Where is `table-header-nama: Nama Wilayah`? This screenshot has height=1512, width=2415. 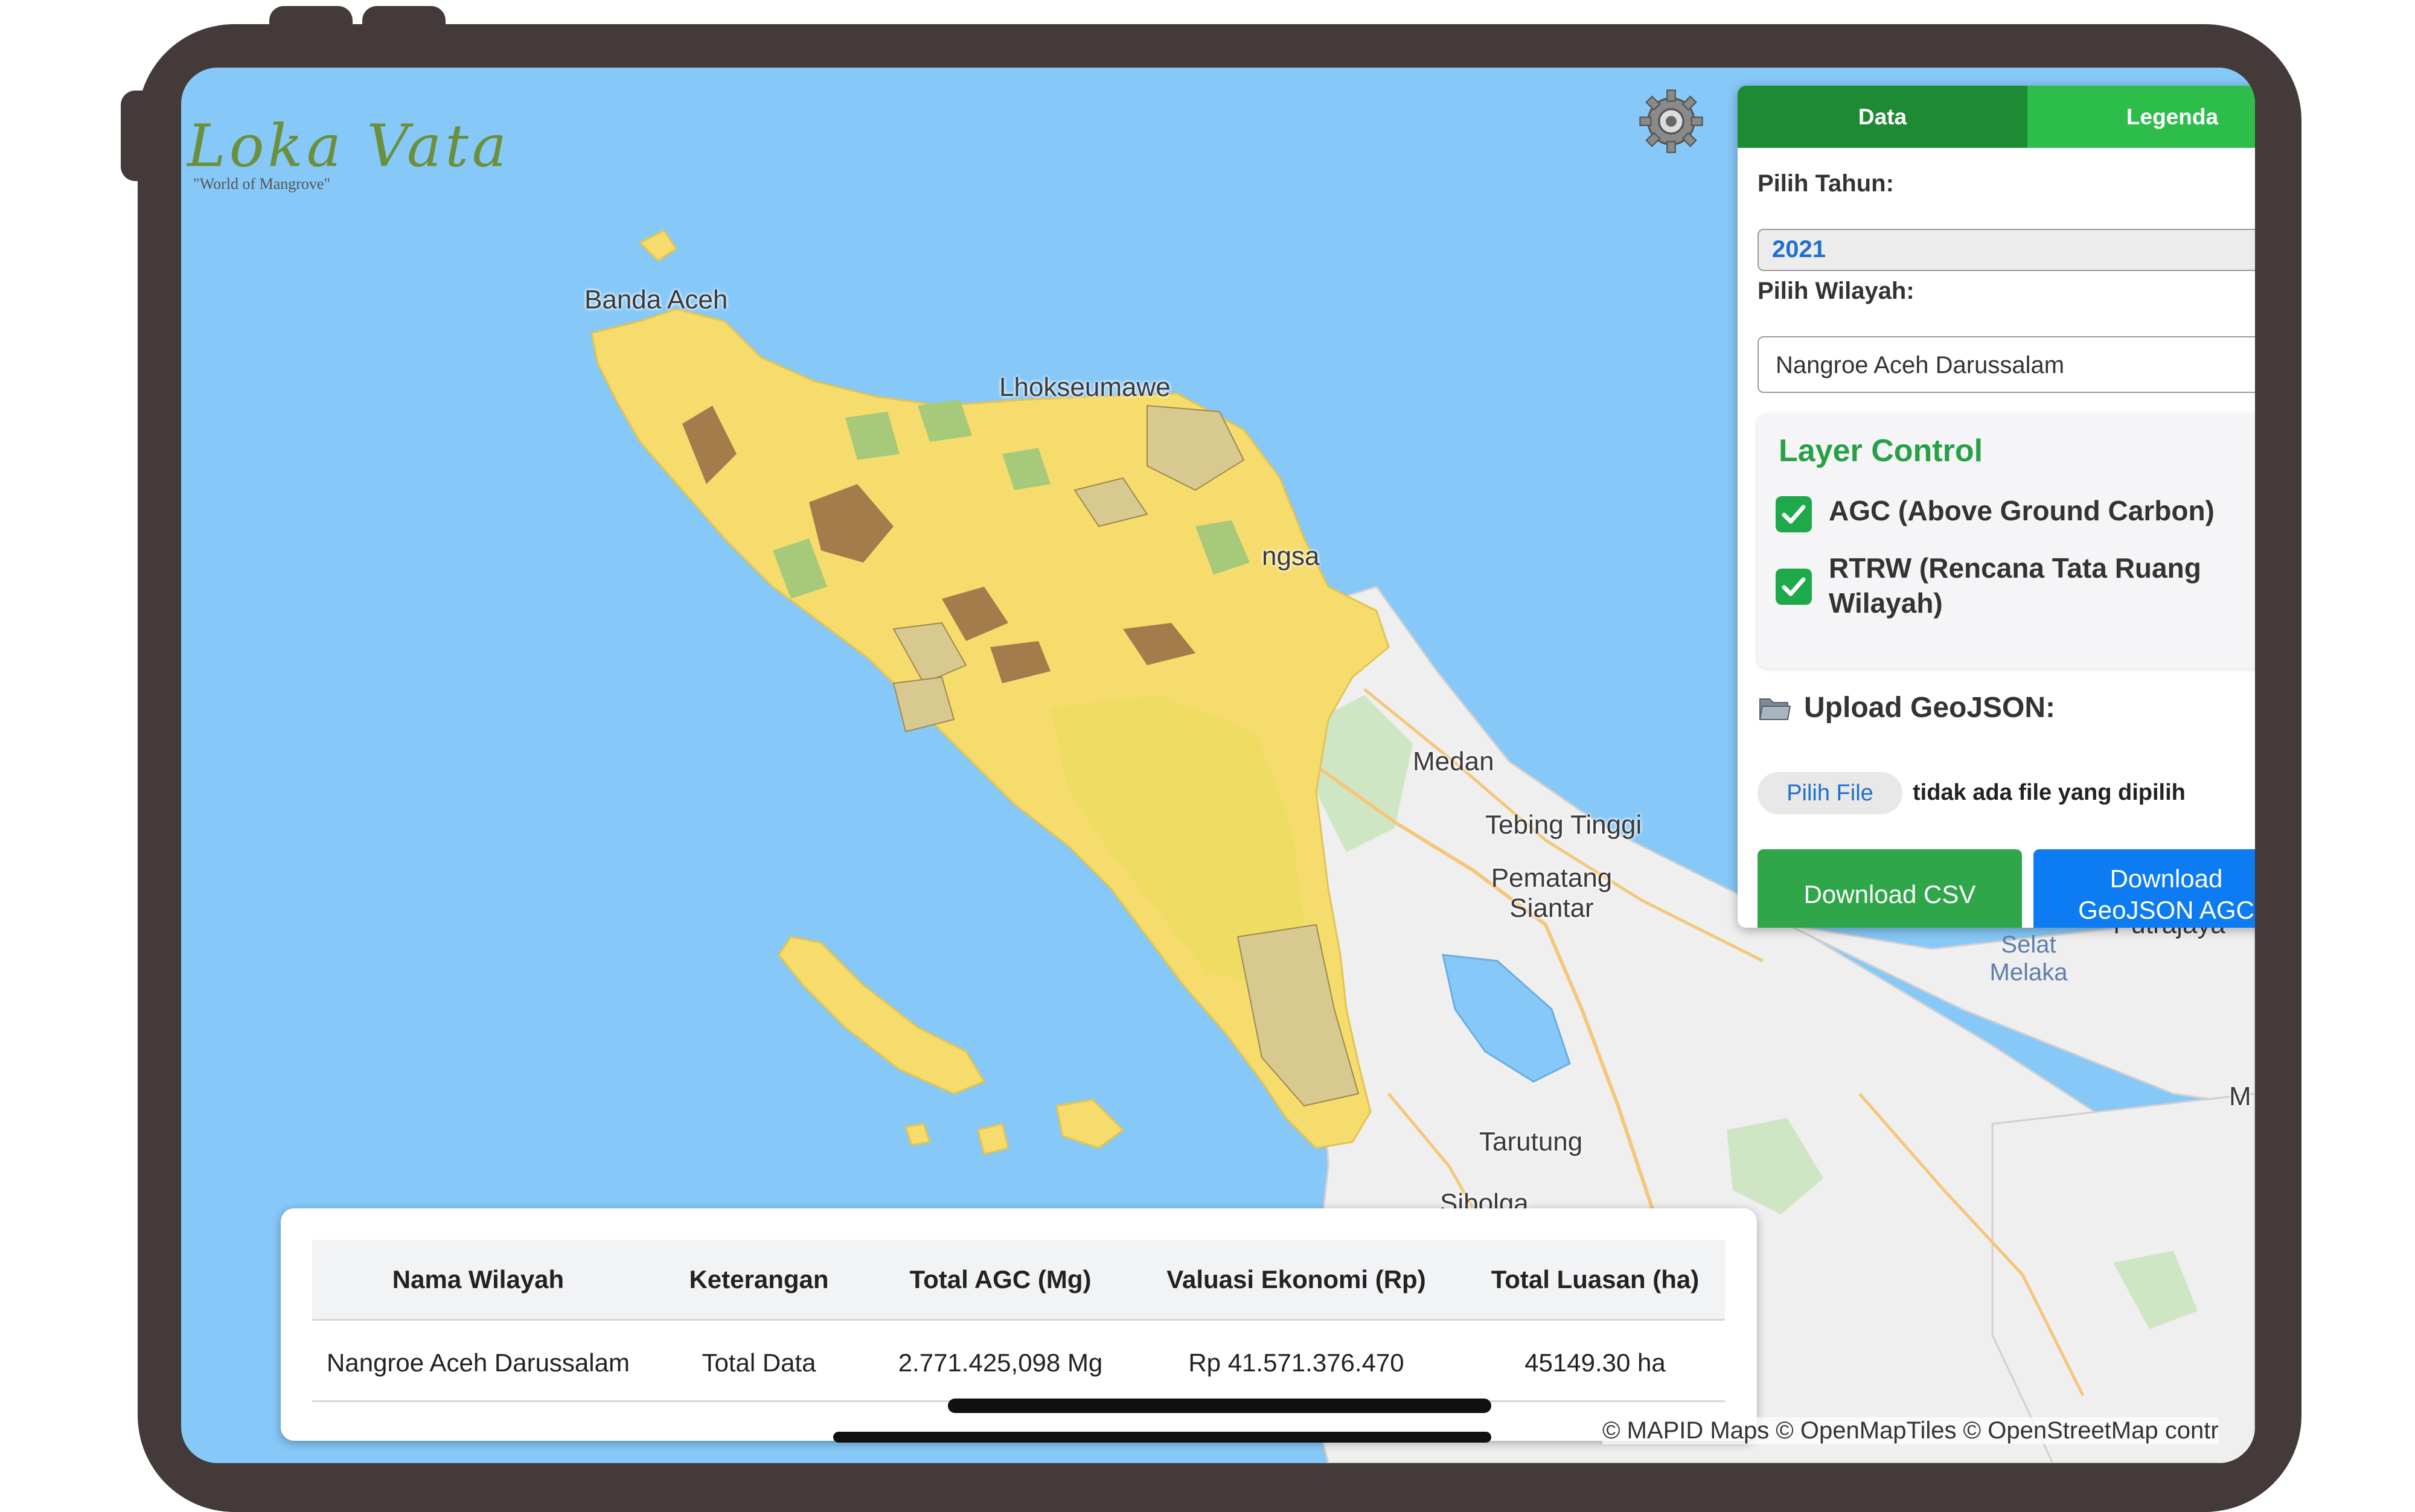 table-header-nama: Nama Wilayah is located at coordinates (478, 1279).